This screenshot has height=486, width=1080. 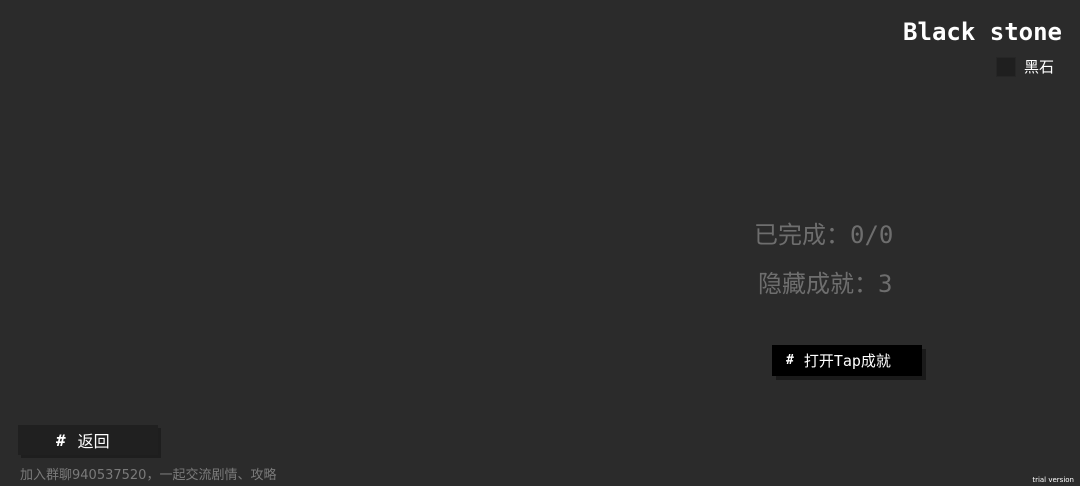 I want to click on community-group-notice: 加入群聊940537520，一起交流剧情、攻略, so click(x=148, y=475).